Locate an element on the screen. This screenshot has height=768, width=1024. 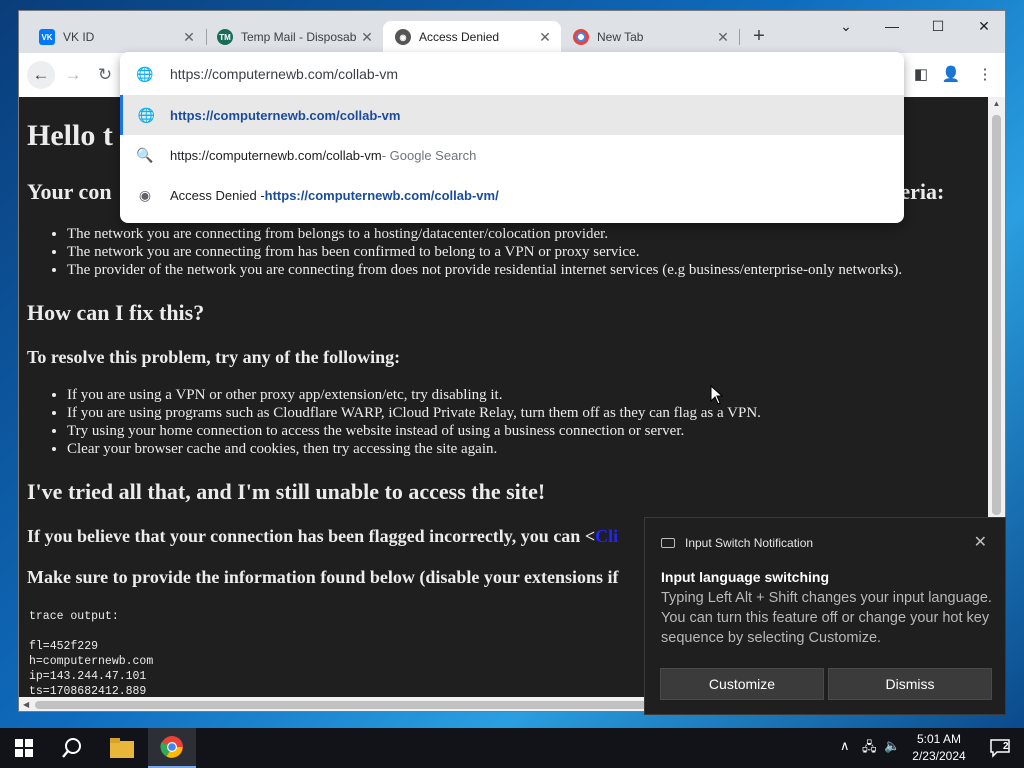
start-button is located at coordinates (24, 748).